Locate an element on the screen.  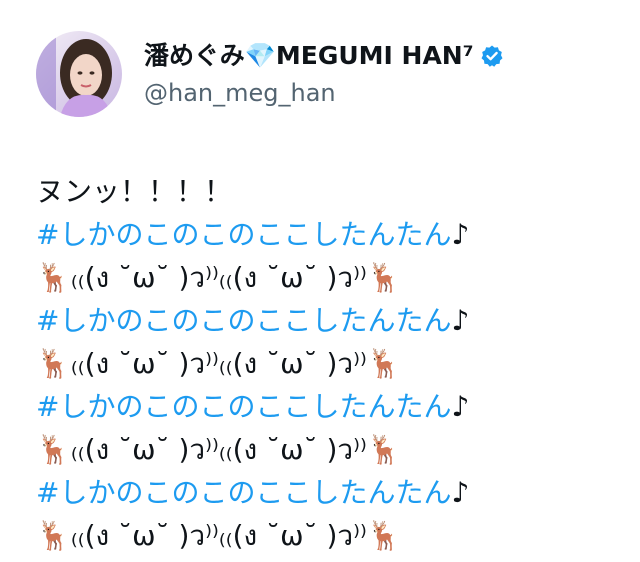
avatar-image is located at coordinates (79, 74).